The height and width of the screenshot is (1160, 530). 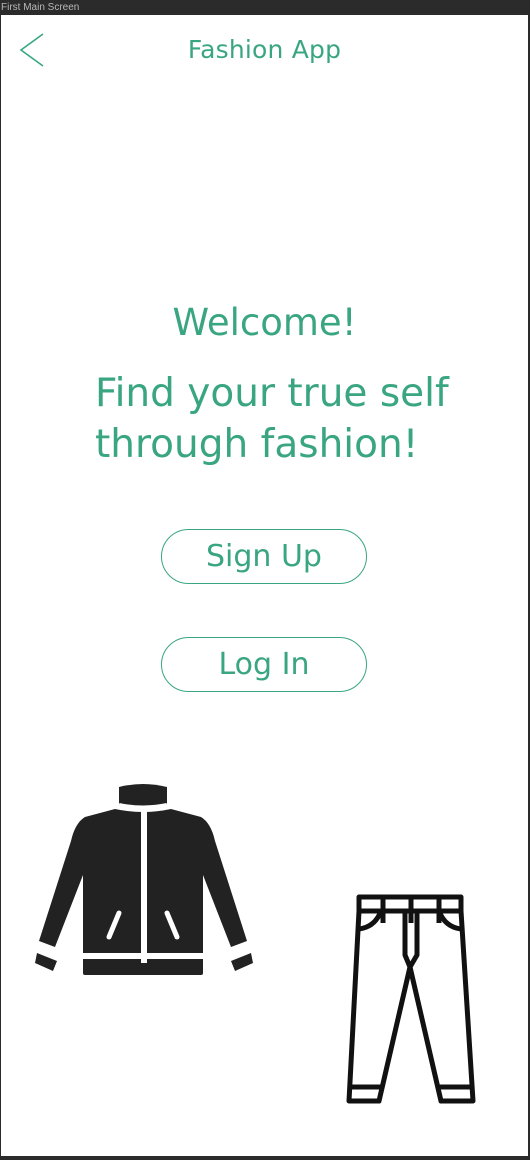 I want to click on app-title: Fashion App, so click(x=264, y=49).